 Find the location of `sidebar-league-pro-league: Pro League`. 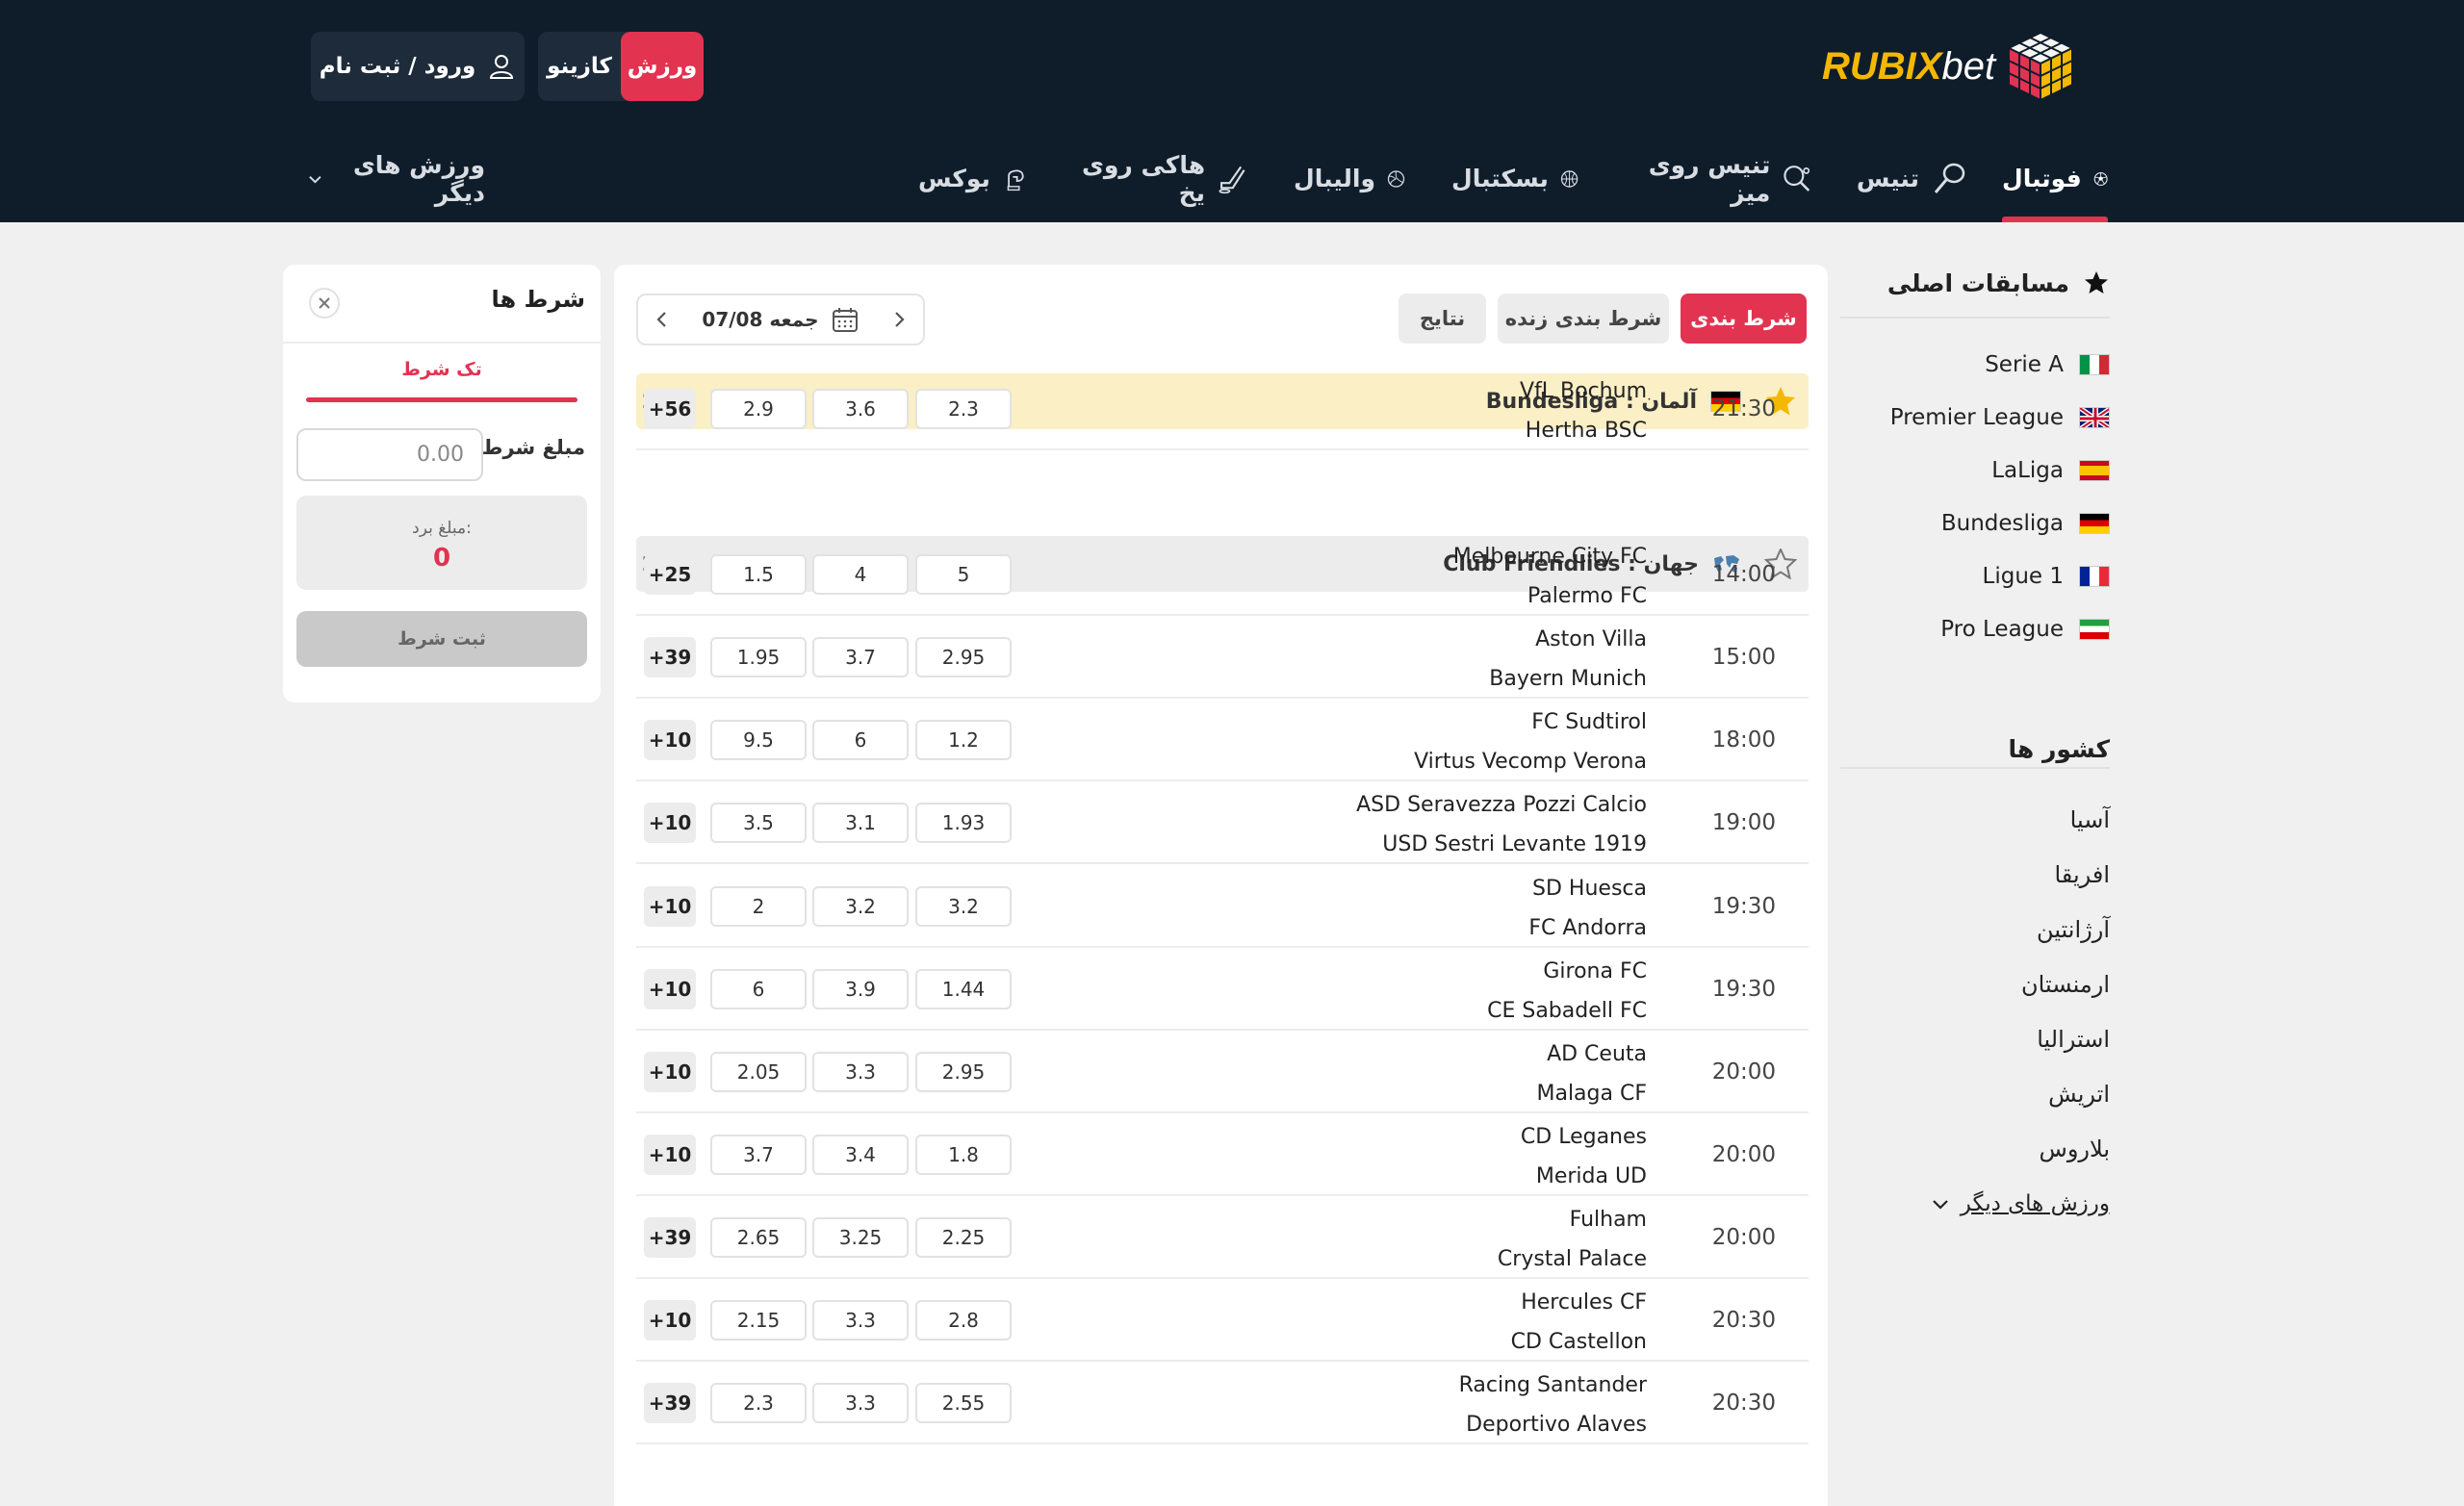

sidebar-league-pro-league: Pro League is located at coordinates (1975, 628).